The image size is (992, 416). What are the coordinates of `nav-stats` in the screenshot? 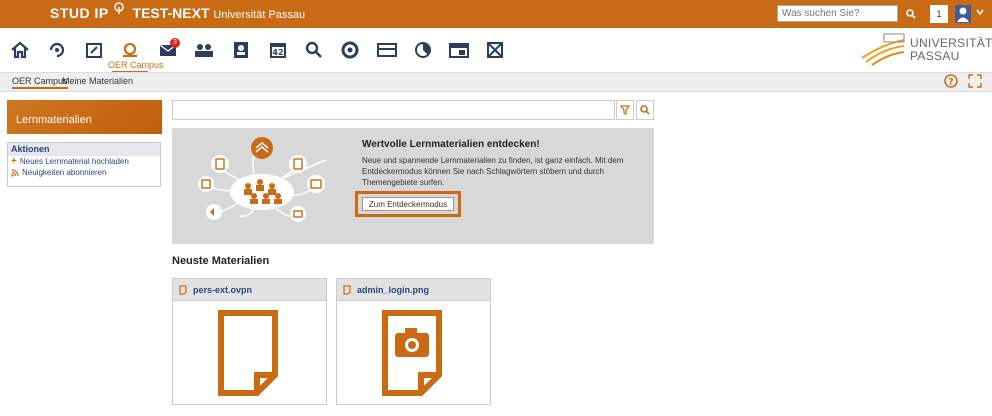 It's located at (423, 50).